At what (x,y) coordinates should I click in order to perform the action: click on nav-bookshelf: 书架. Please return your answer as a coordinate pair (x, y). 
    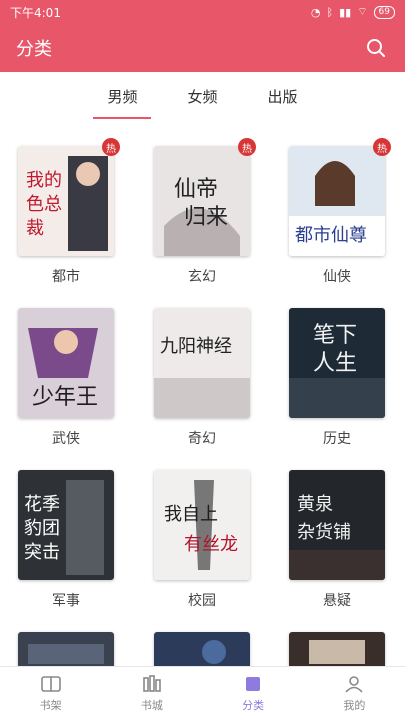
    Looking at the image, I should click on (50, 693).